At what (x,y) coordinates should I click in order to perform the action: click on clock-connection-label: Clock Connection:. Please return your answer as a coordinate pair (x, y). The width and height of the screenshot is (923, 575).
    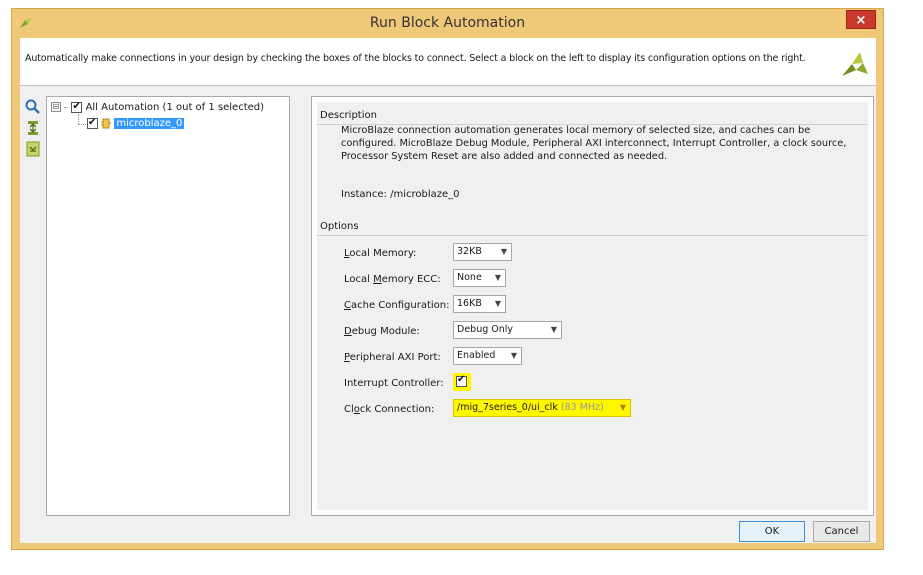
    Looking at the image, I should click on (389, 409).